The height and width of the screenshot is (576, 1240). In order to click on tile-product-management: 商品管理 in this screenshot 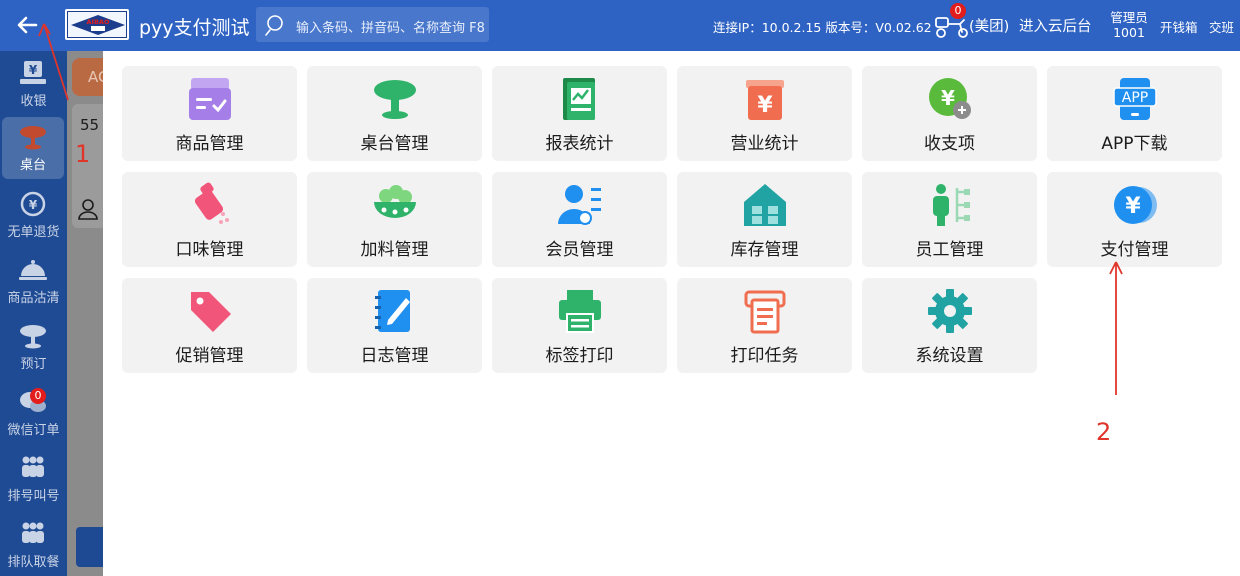, I will do `click(209, 113)`.